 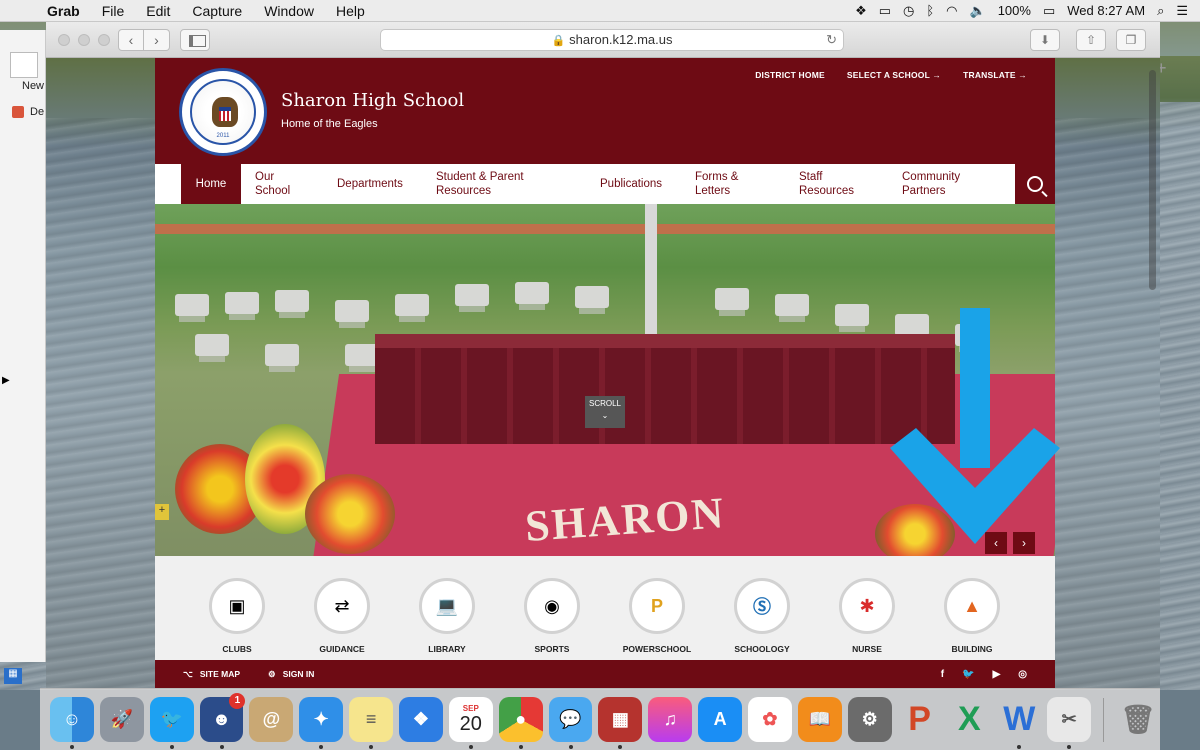 What do you see at coordinates (995, 75) in the screenshot?
I see `translate-link: TRANSLATE →` at bounding box center [995, 75].